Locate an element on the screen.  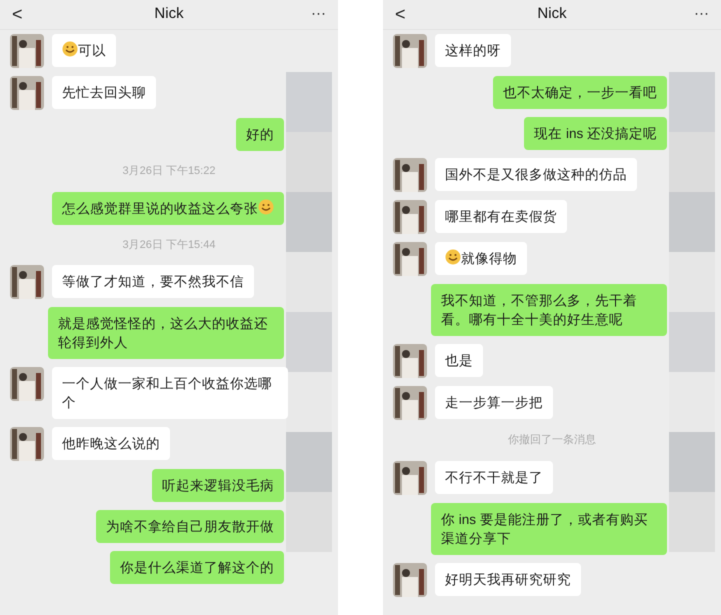
sent-message: 你是什么渠道了解这个的 is located at coordinates (197, 567).